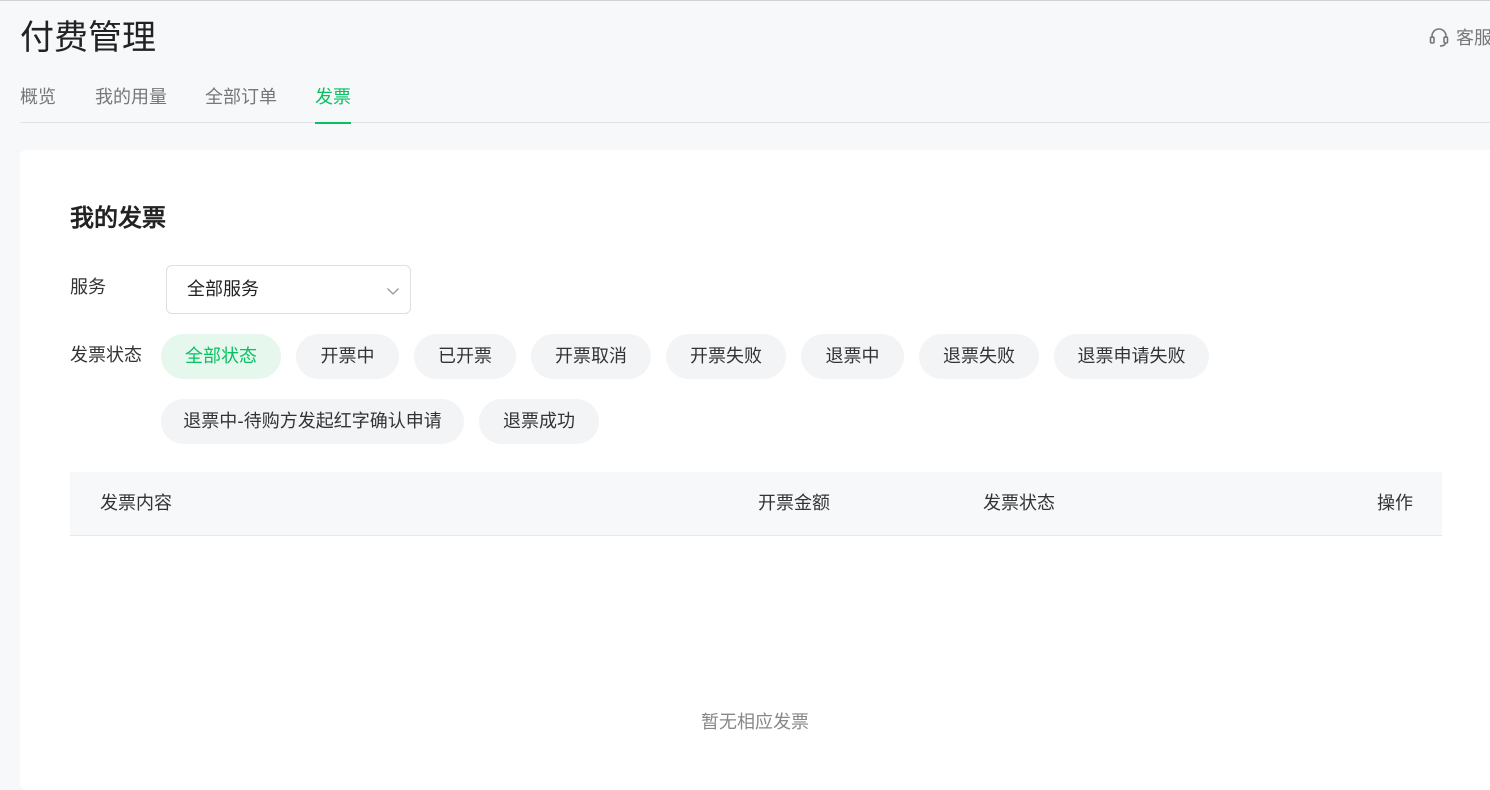 This screenshot has height=790, width=1490. I want to click on tab-invoices: 发票, so click(333, 104).